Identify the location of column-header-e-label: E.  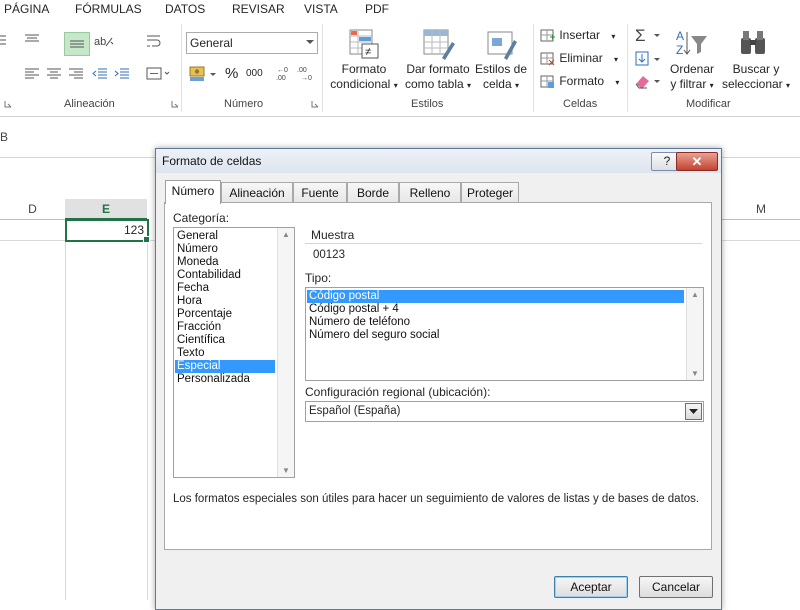
(105, 209).